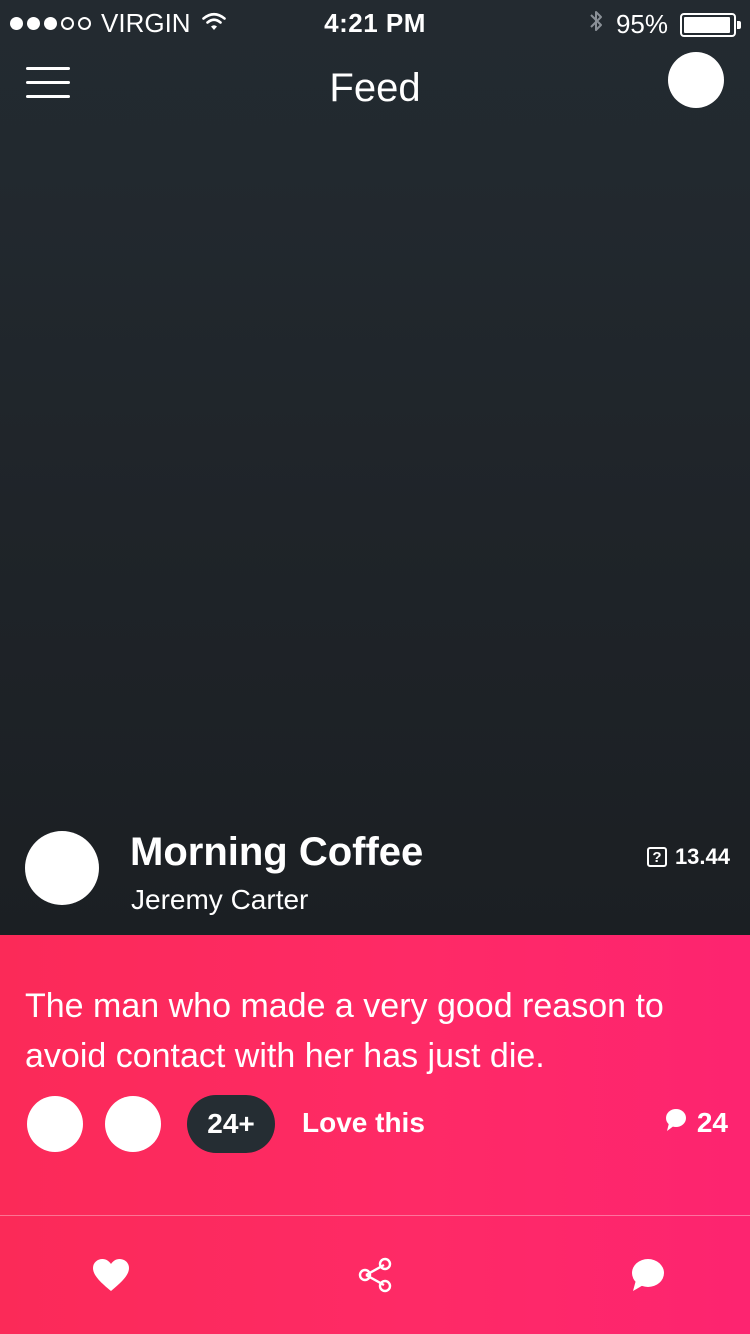 The height and width of the screenshot is (1334, 750). I want to click on post-time-value: 13.44, so click(702, 856).